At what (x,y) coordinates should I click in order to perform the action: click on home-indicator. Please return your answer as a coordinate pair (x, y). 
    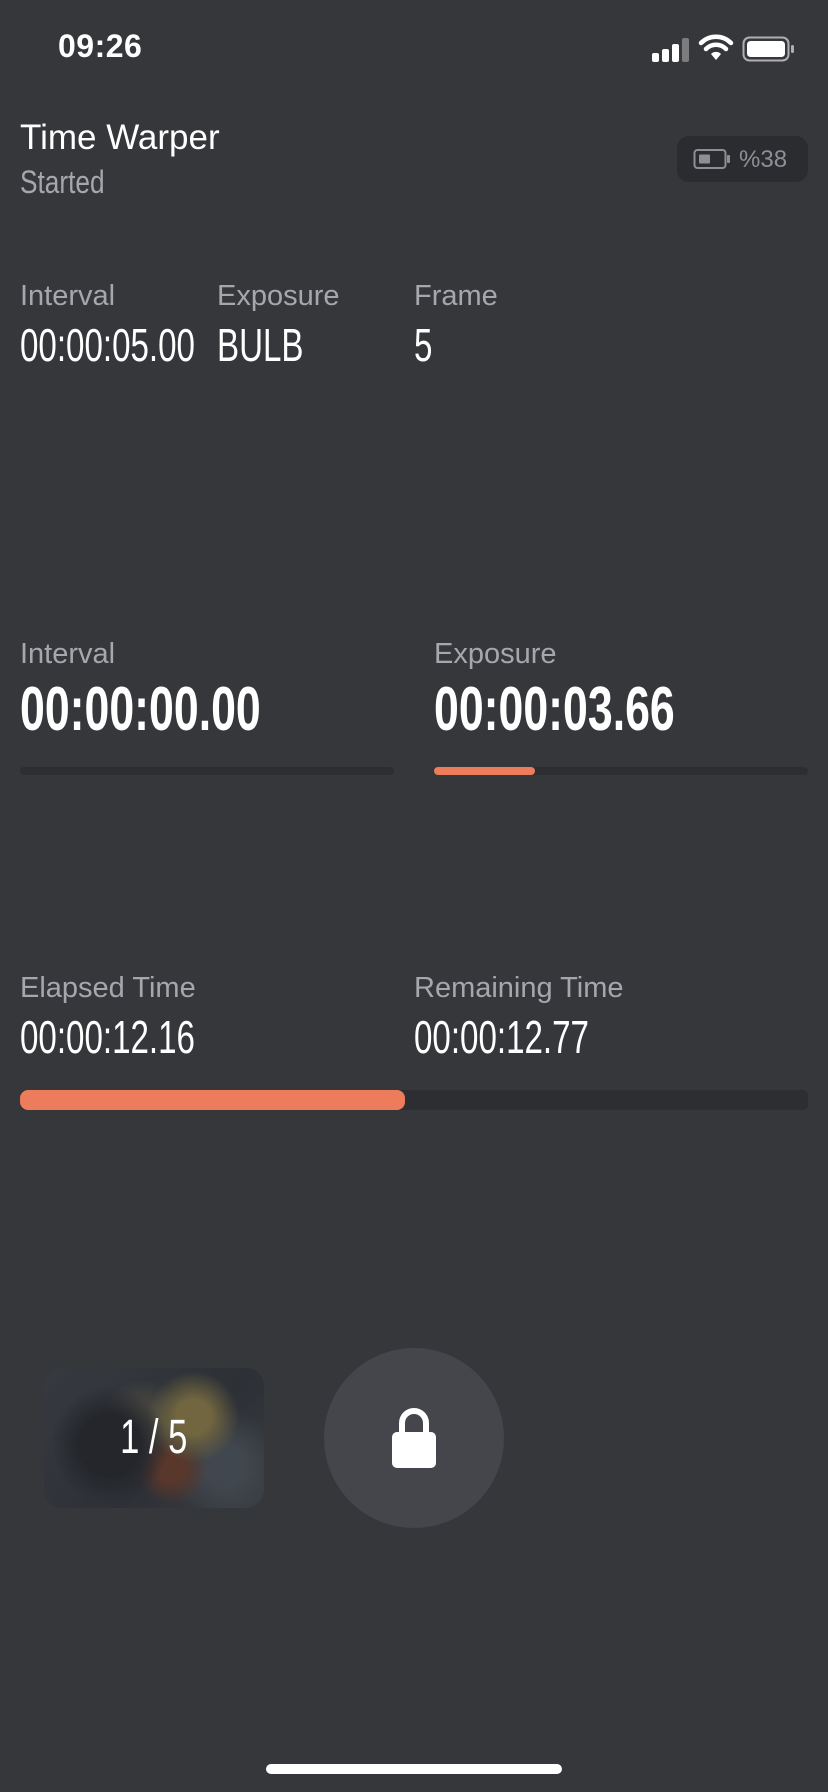
    Looking at the image, I should click on (414, 1769).